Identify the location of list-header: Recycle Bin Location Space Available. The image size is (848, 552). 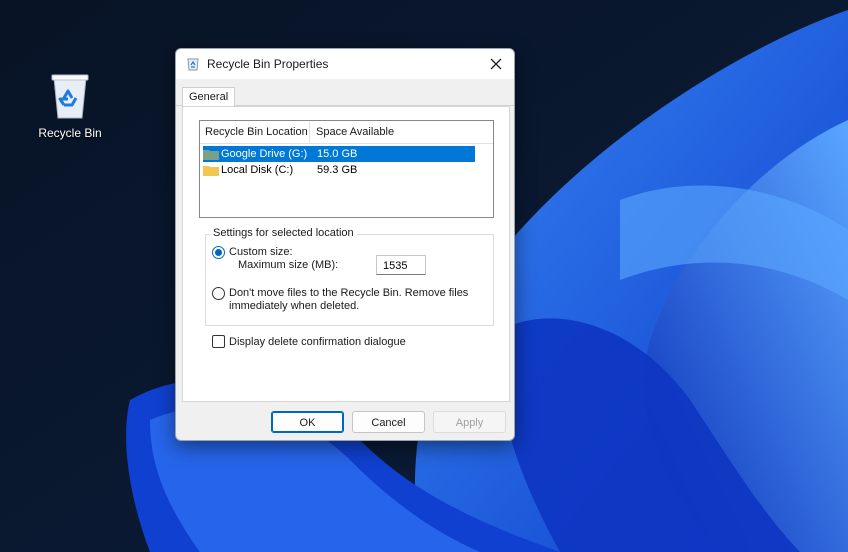
(346, 132).